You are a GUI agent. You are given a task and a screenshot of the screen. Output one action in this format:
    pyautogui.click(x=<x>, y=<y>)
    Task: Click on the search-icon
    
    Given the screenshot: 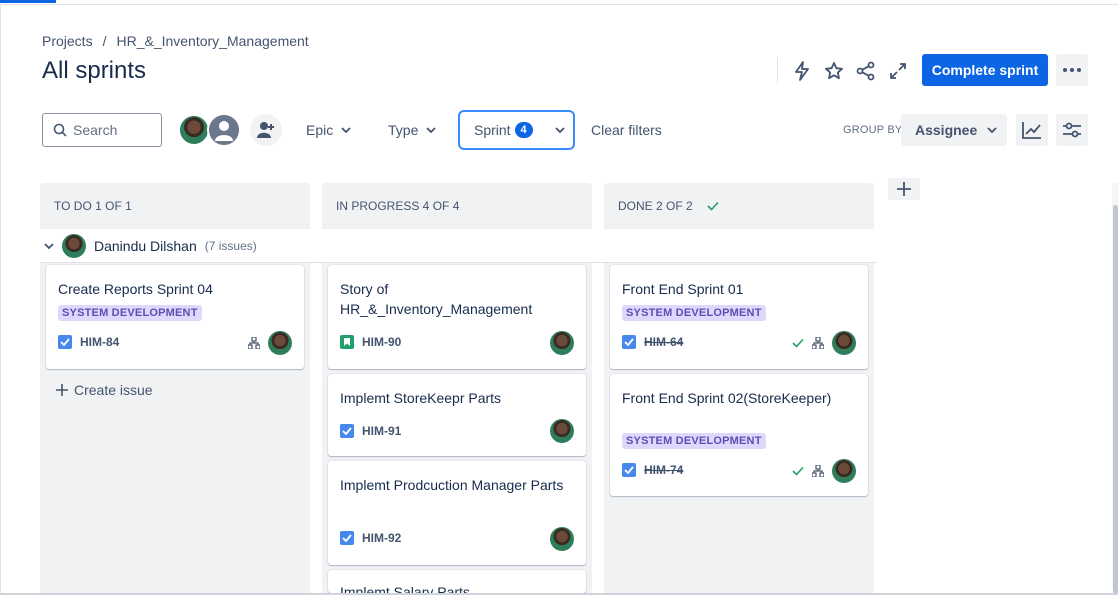 What is the action you would take?
    pyautogui.click(x=60, y=130)
    